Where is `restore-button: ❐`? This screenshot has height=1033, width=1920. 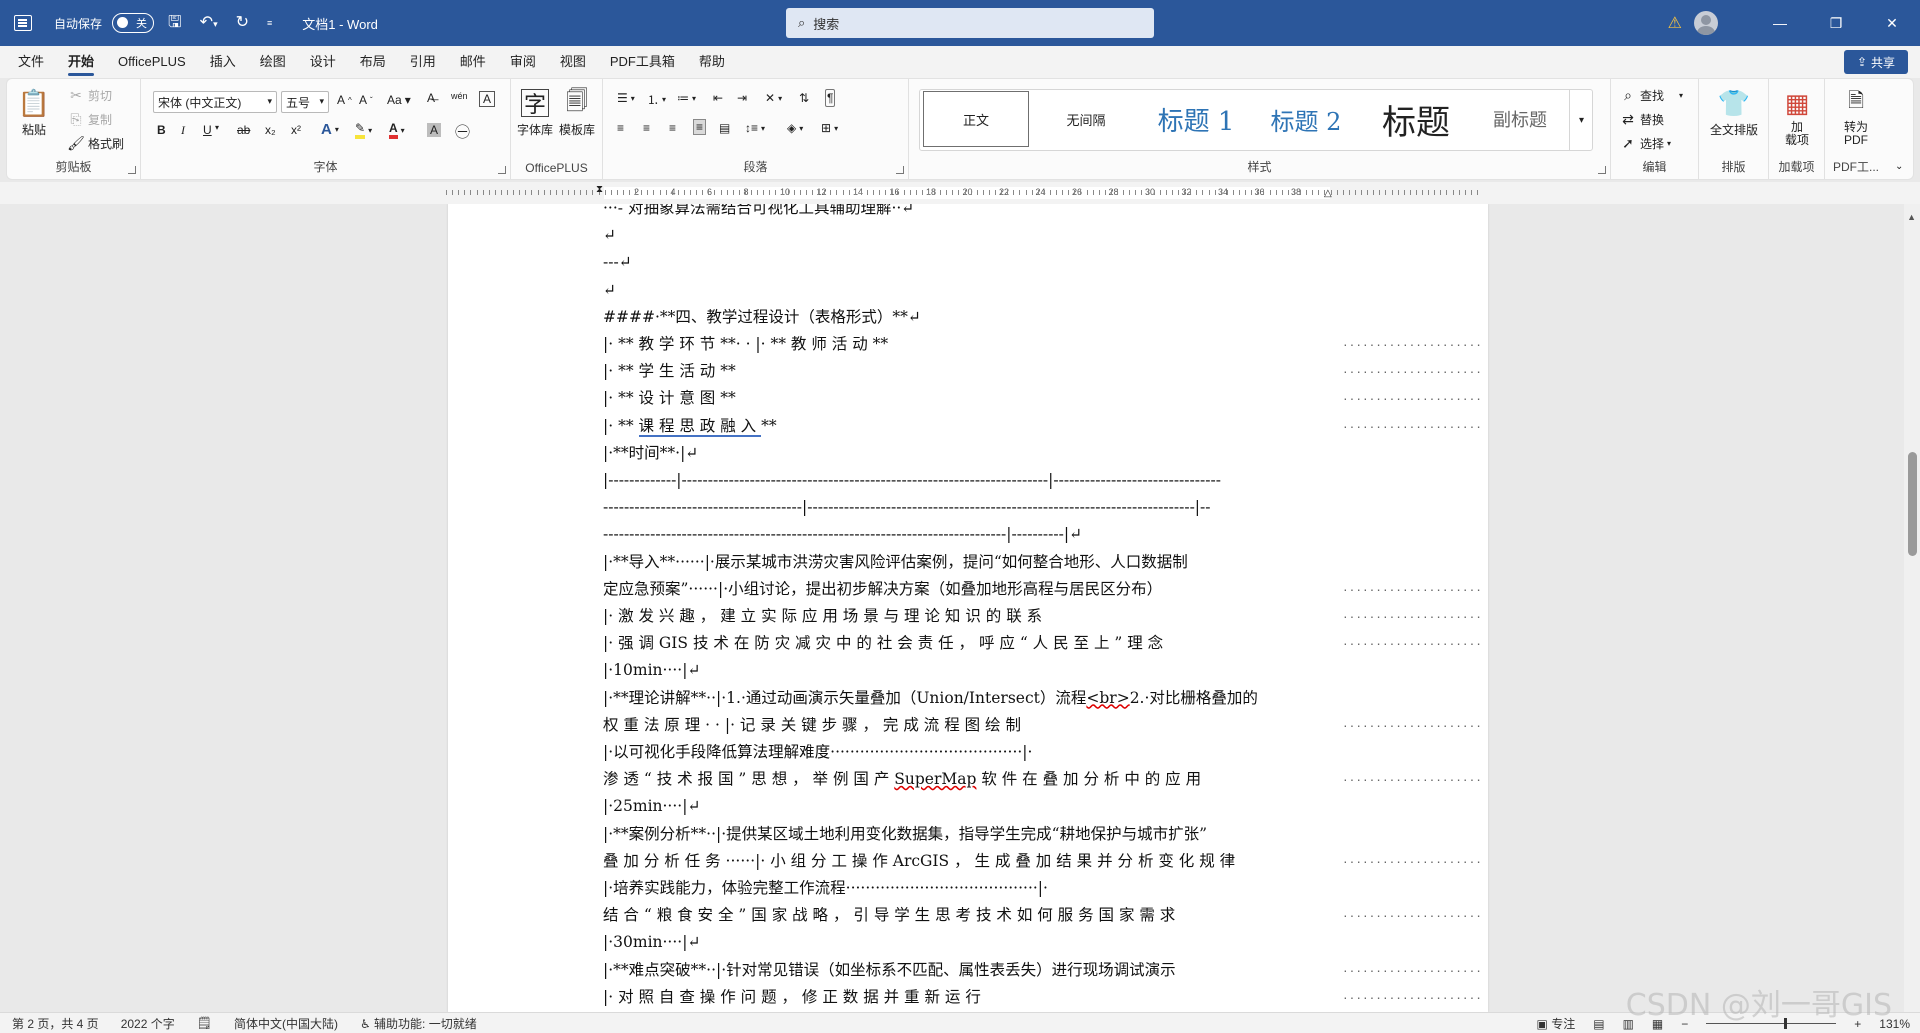
restore-button: ❐ is located at coordinates (1836, 23).